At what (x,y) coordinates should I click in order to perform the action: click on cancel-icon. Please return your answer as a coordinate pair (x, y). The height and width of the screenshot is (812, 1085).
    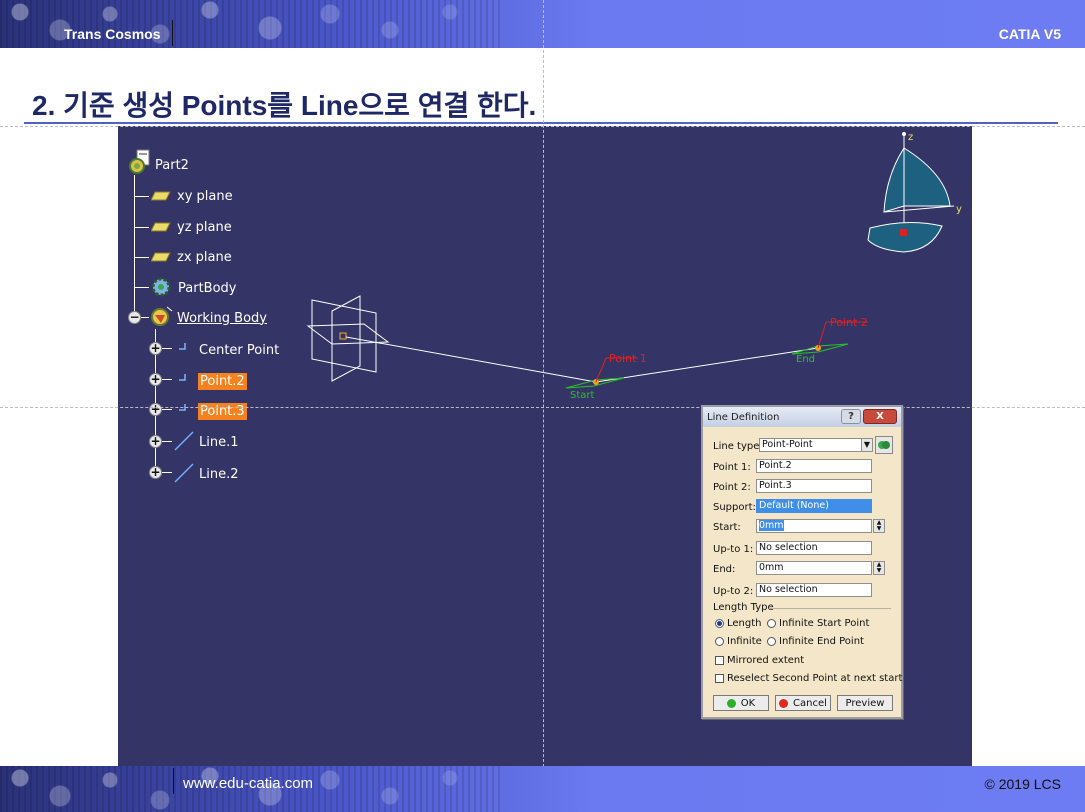
    Looking at the image, I should click on (784, 703).